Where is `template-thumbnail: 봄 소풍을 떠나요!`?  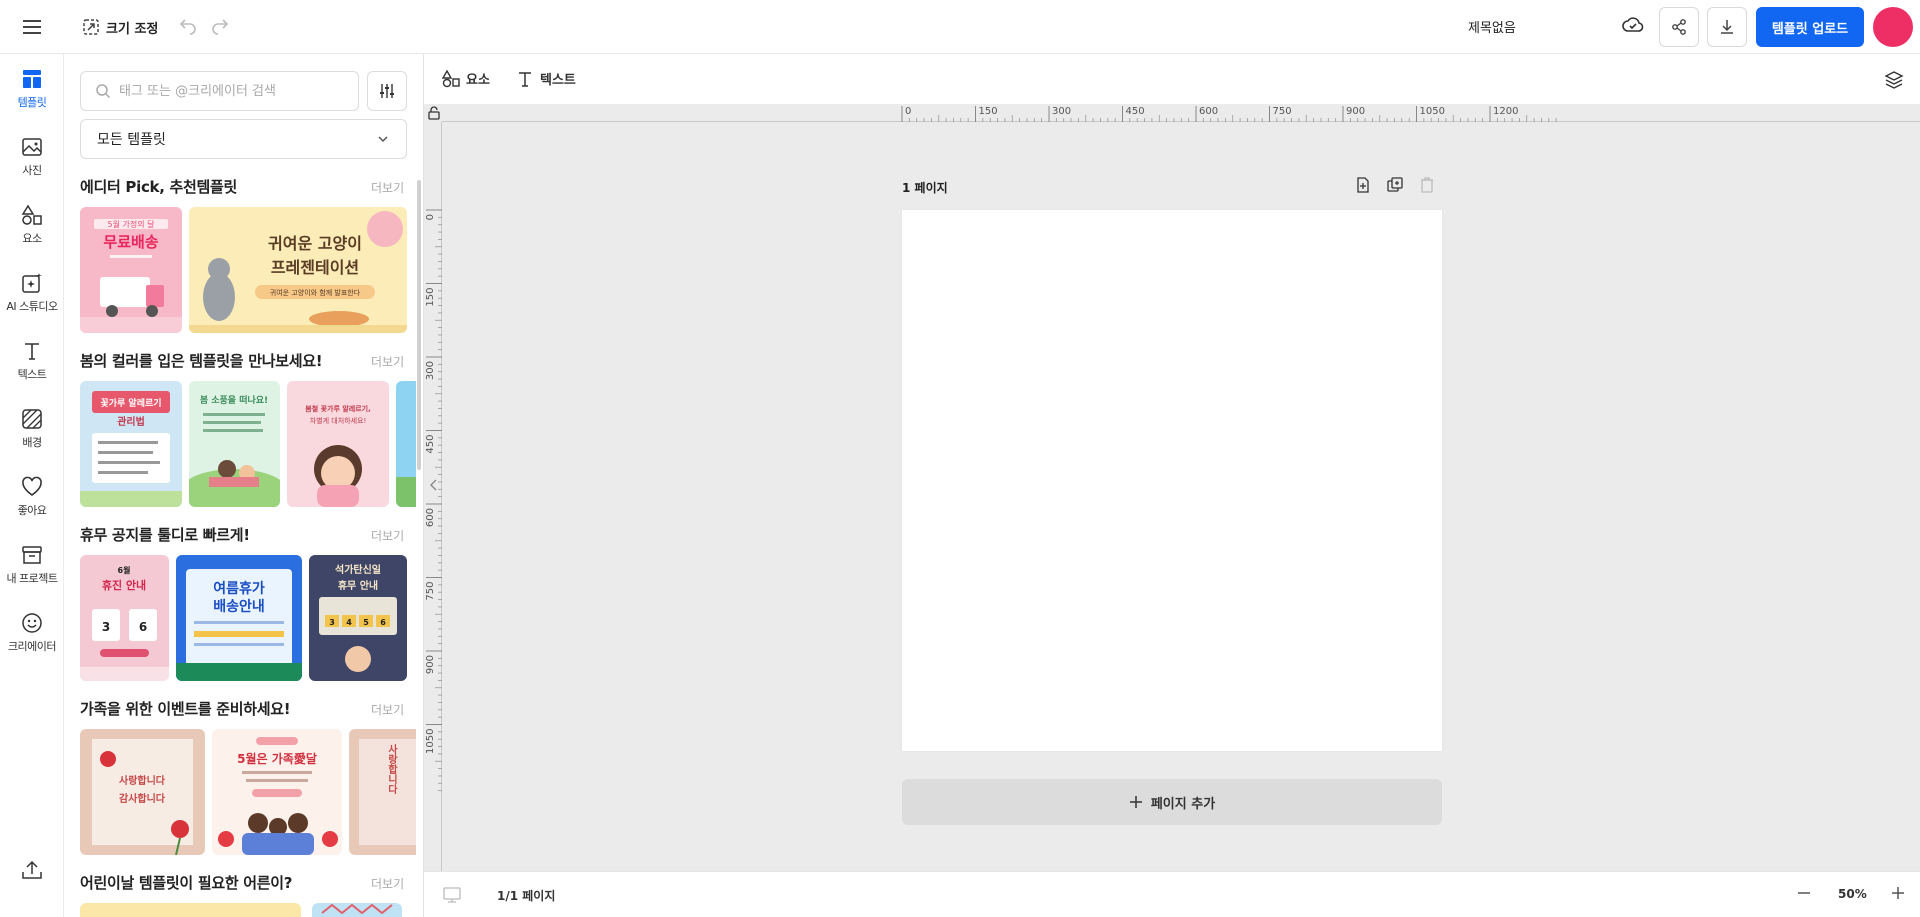 template-thumbnail: 봄 소풍을 떠나요! is located at coordinates (234, 444).